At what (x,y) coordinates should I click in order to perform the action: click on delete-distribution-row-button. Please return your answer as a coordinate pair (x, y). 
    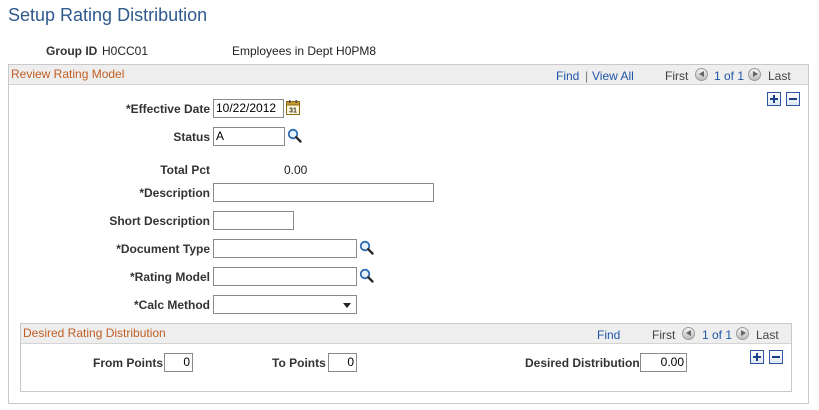
    Looking at the image, I should click on (776, 357).